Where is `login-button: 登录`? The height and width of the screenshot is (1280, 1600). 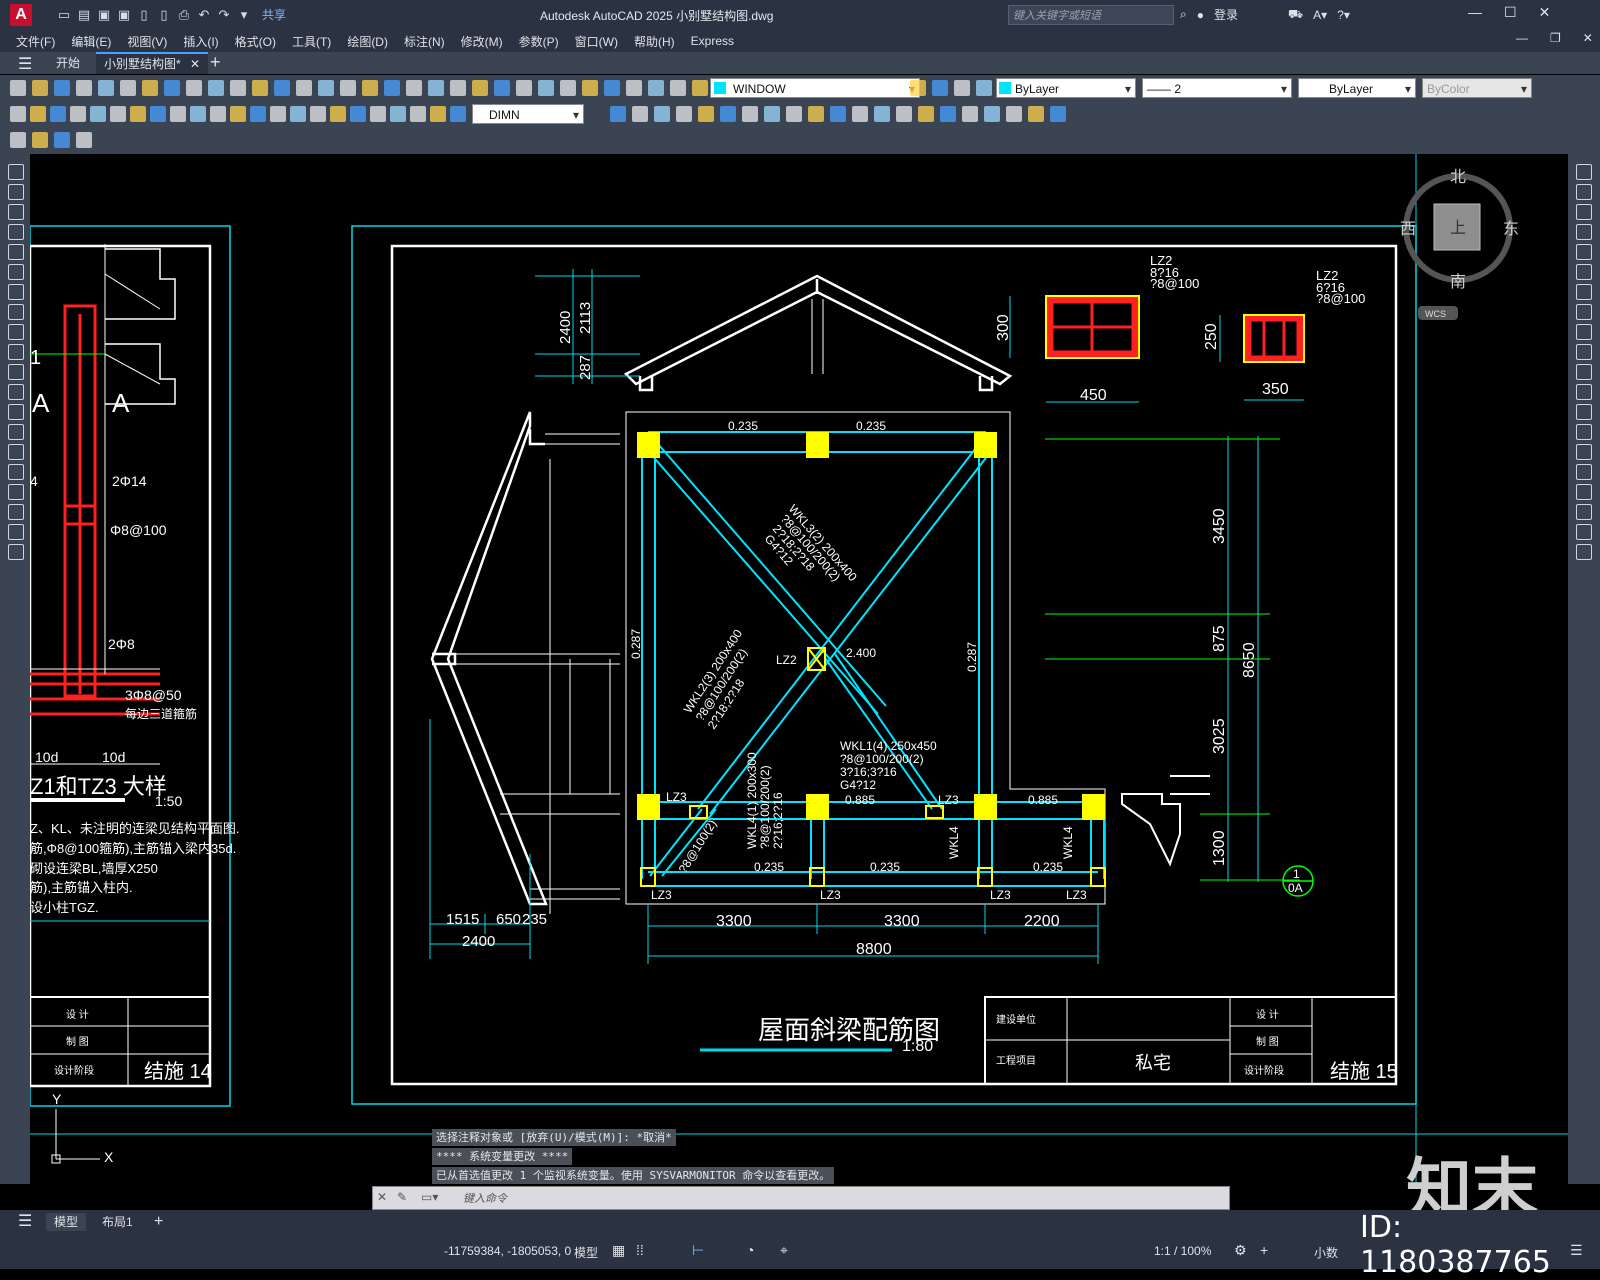 login-button: 登录 is located at coordinates (1226, 14).